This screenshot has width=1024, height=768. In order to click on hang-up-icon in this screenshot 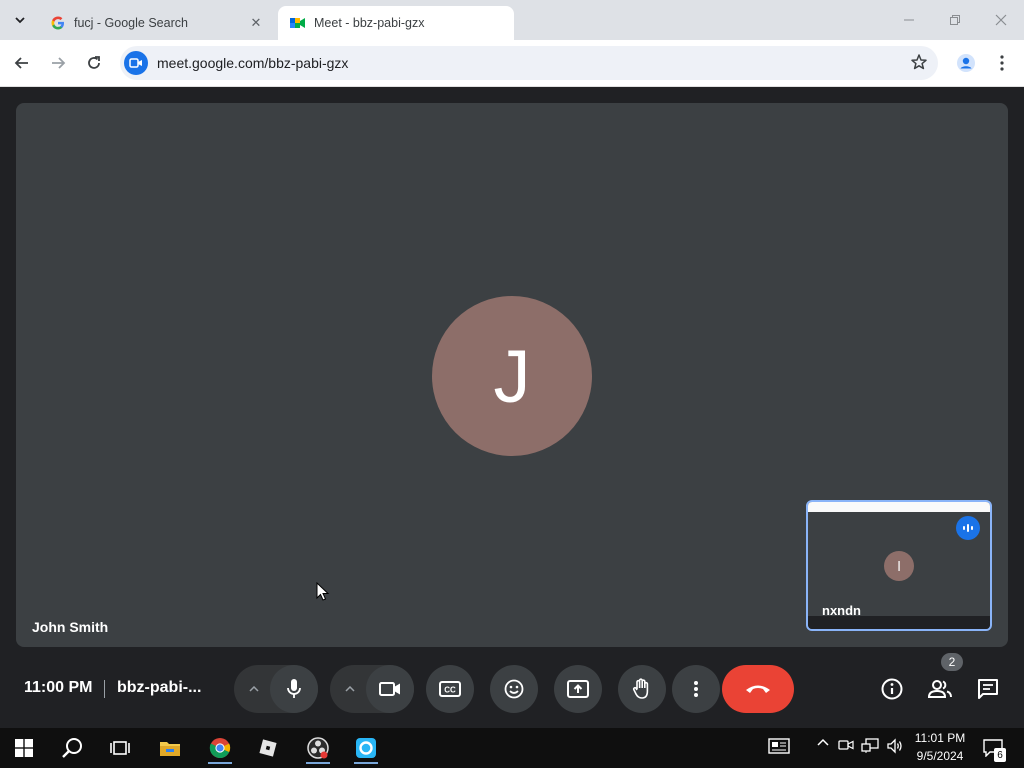, I will do `click(758, 689)`.